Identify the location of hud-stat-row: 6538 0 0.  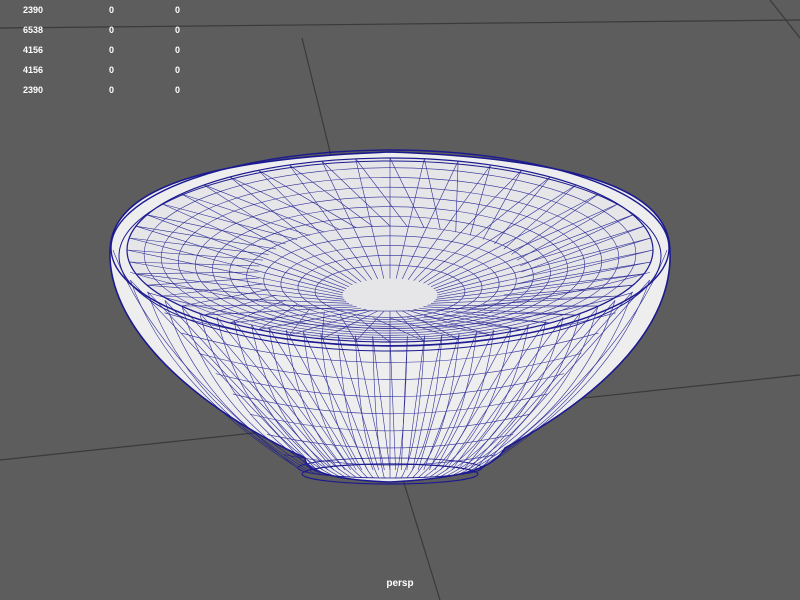
(100, 30).